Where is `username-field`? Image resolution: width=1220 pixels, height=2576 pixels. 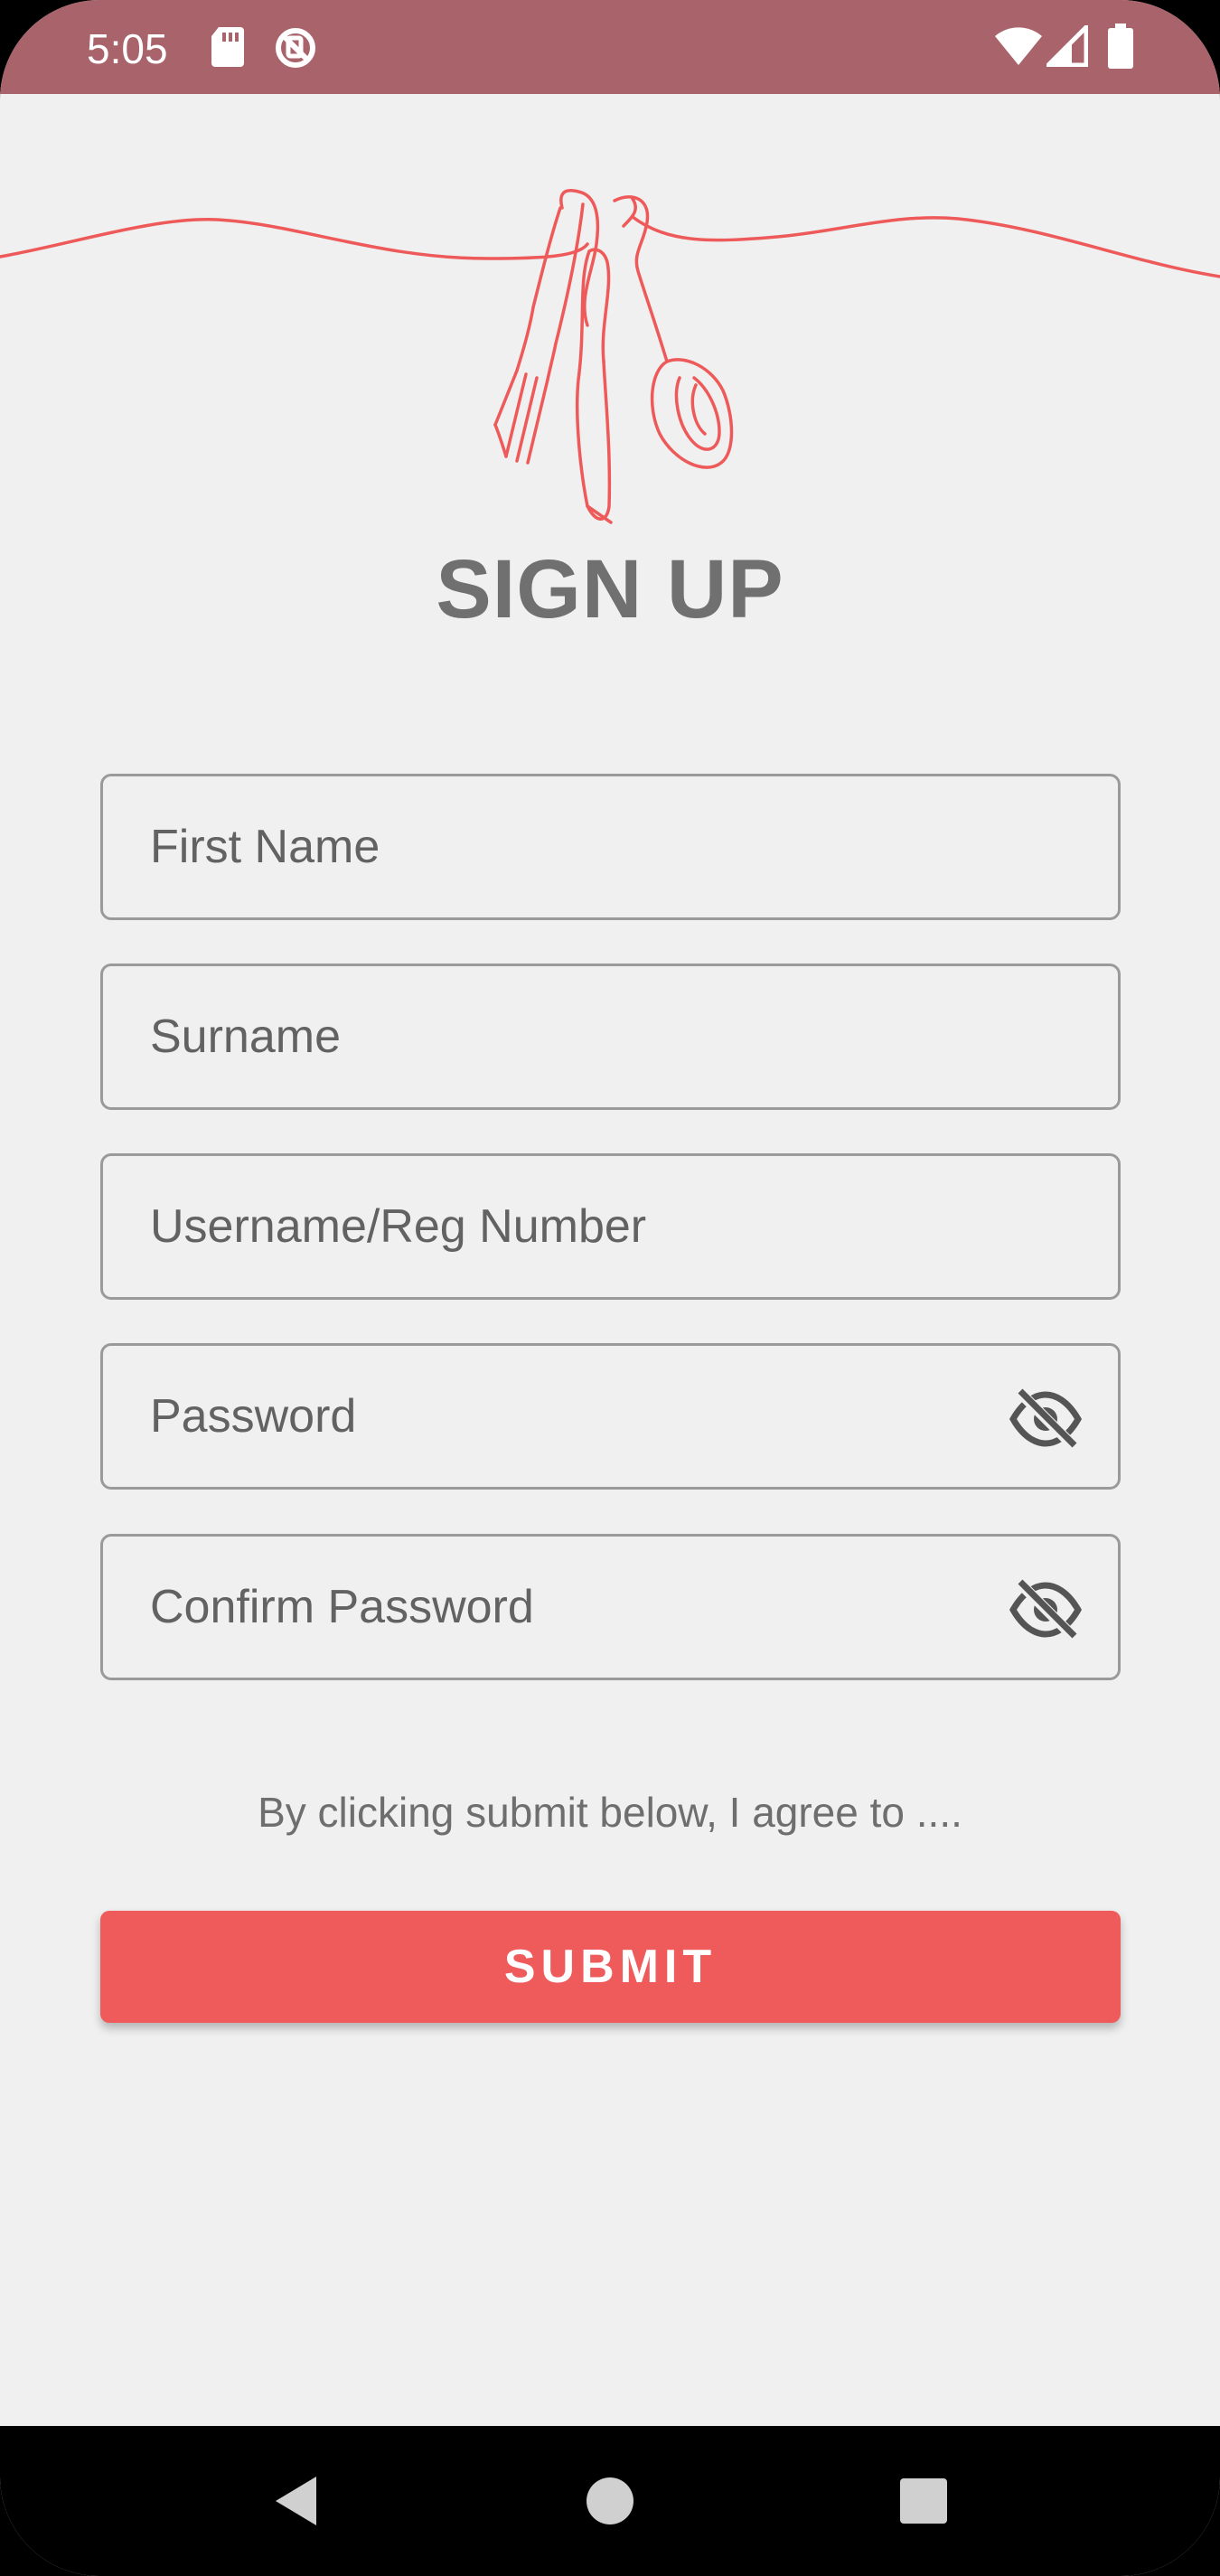
username-field is located at coordinates (610, 1226).